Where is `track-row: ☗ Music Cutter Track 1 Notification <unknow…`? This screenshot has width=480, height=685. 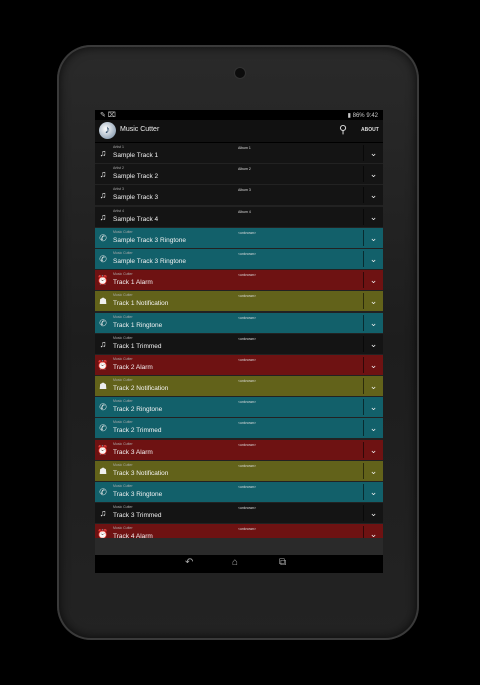 track-row: ☗ Music Cutter Track 1 Notification <unknow… is located at coordinates (239, 301).